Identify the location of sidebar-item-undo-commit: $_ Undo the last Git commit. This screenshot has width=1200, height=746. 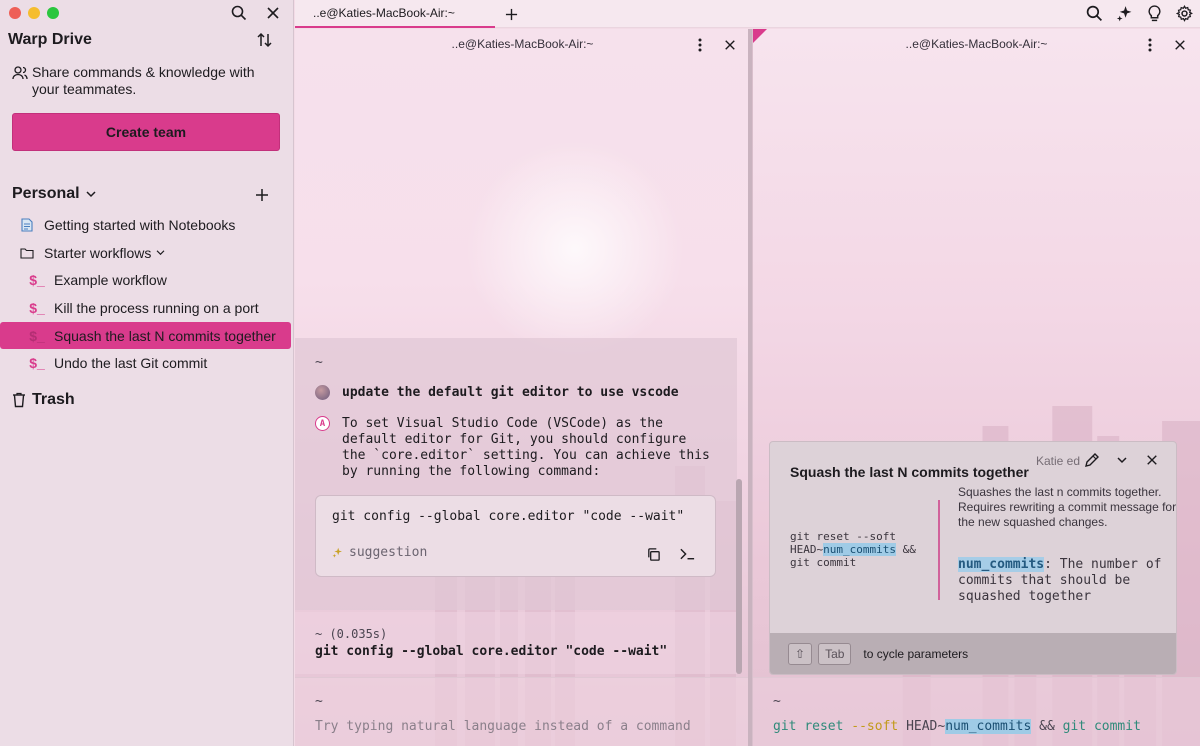
(146, 362).